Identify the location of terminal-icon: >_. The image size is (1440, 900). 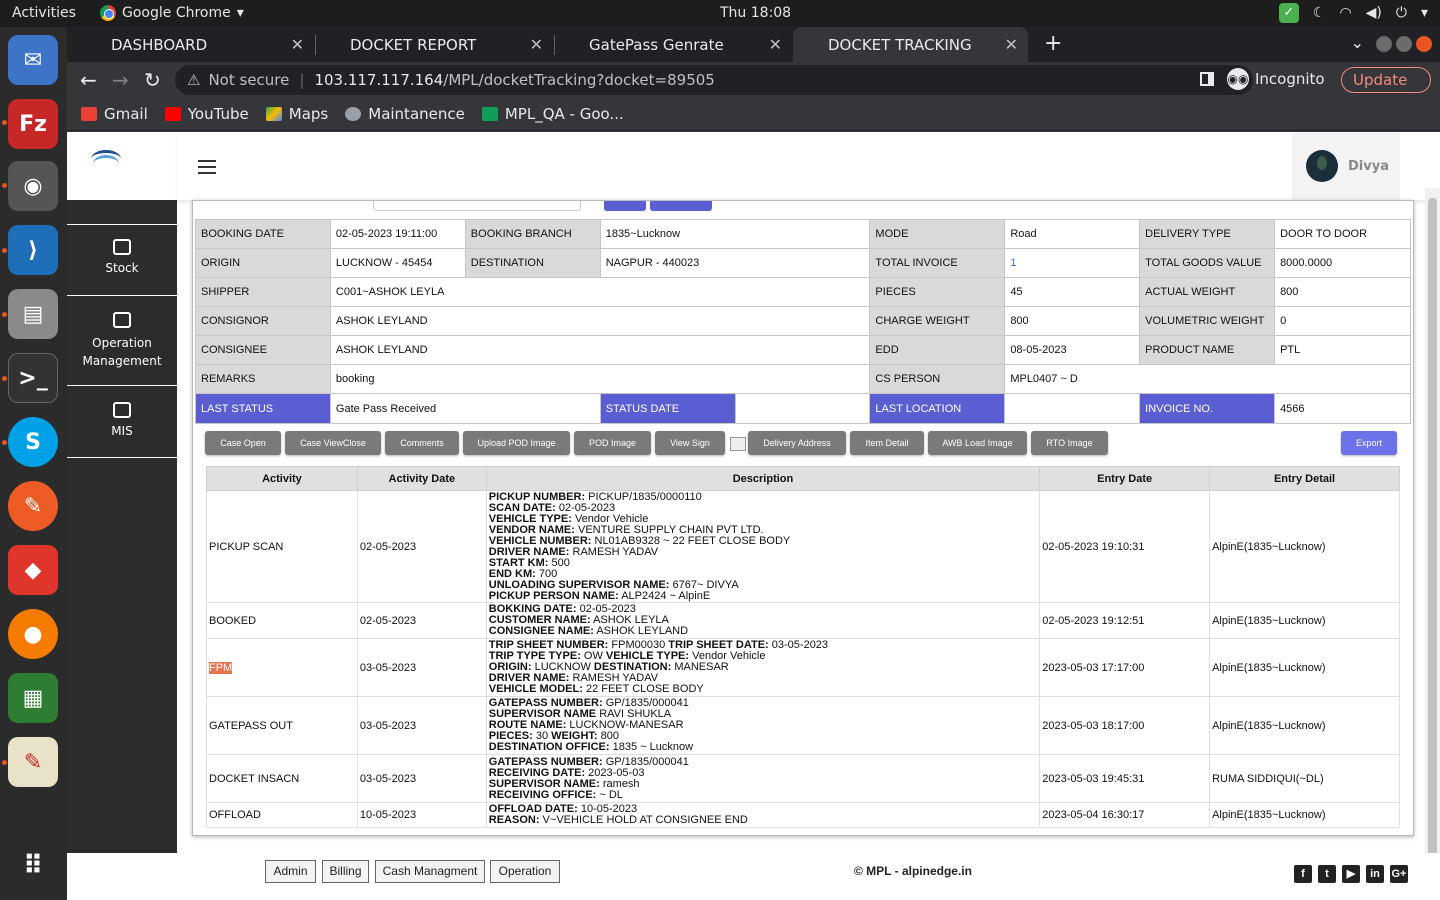
(33, 378).